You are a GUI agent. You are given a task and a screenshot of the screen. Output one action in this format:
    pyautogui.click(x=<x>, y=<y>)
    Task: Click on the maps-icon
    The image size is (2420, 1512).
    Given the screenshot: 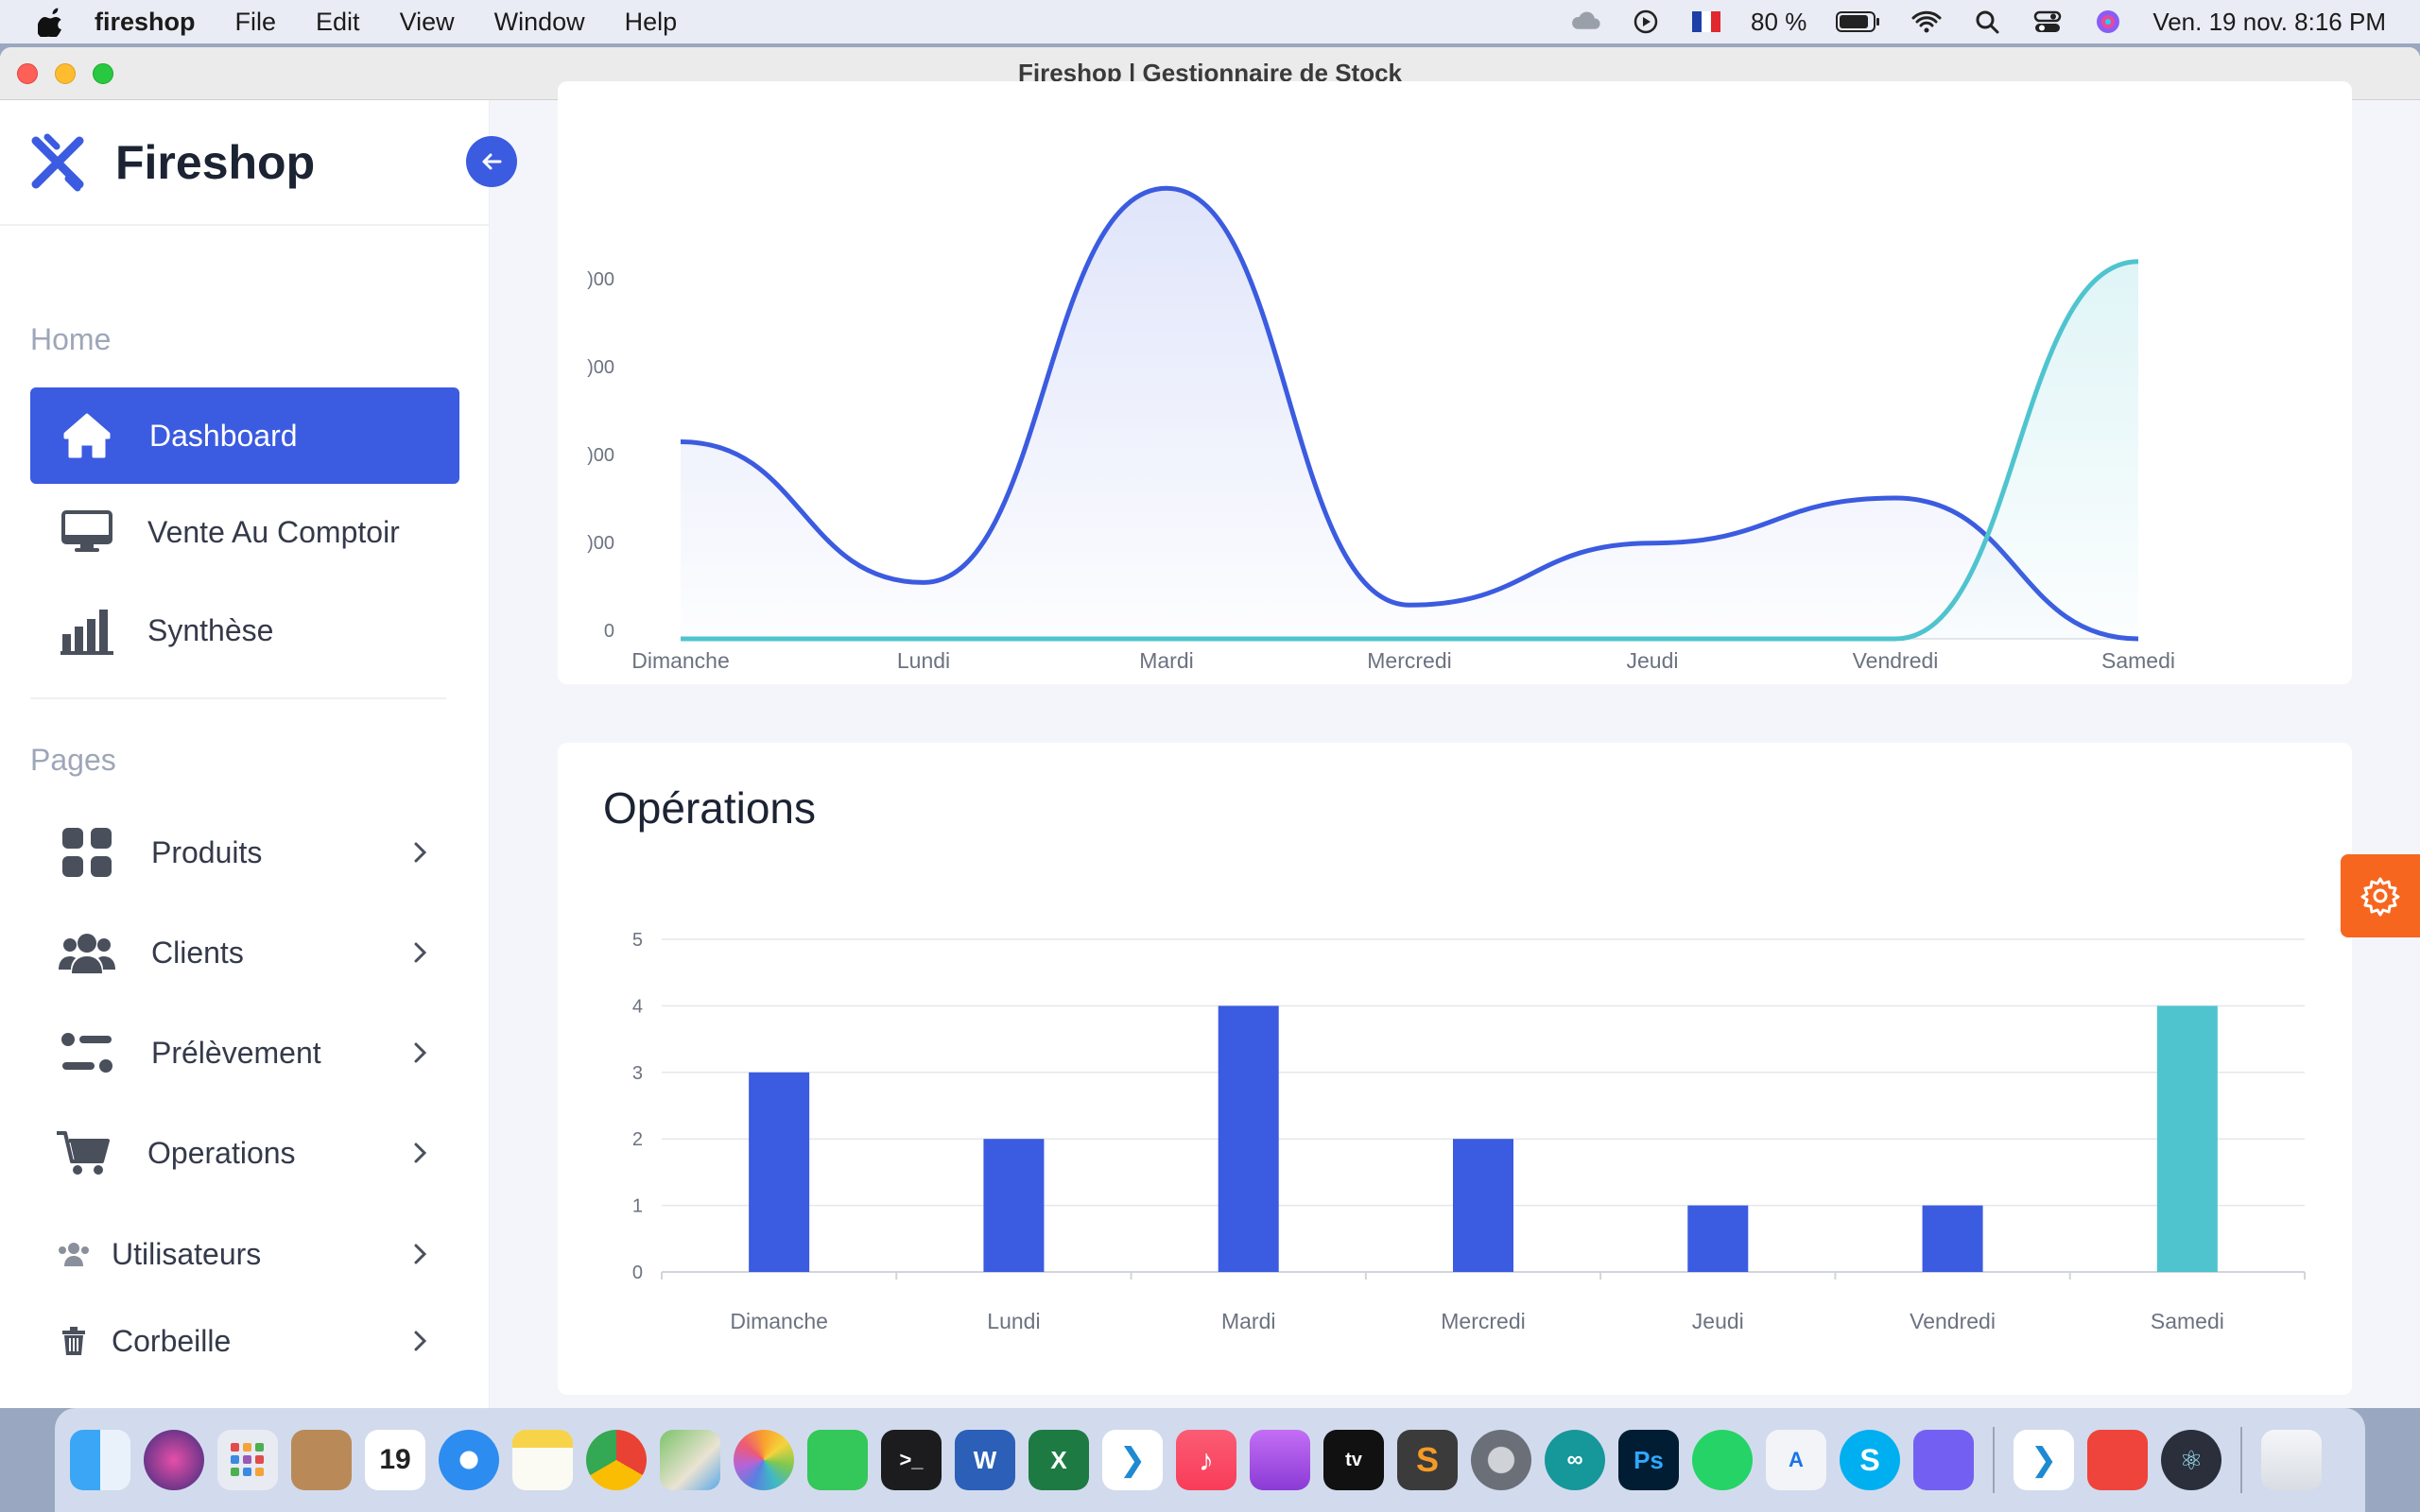 What is the action you would take?
    pyautogui.click(x=690, y=1460)
    